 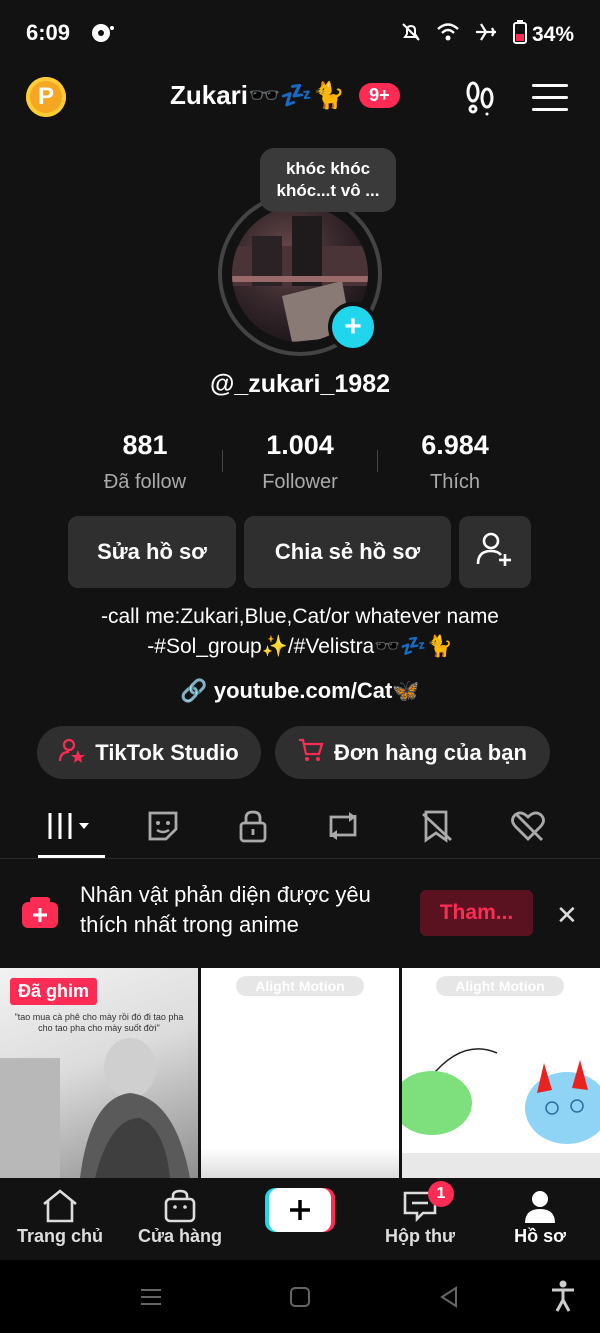 I want to click on repost-icon, so click(x=343, y=828).